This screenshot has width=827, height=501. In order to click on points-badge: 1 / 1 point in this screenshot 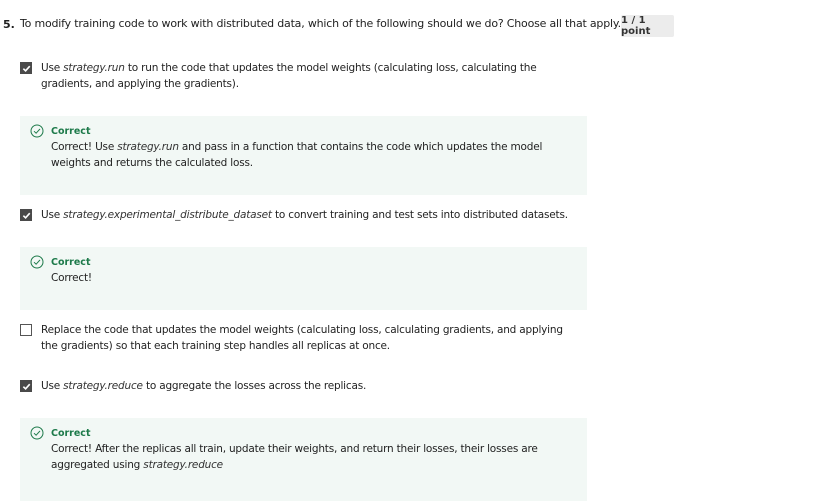, I will do `click(647, 26)`.